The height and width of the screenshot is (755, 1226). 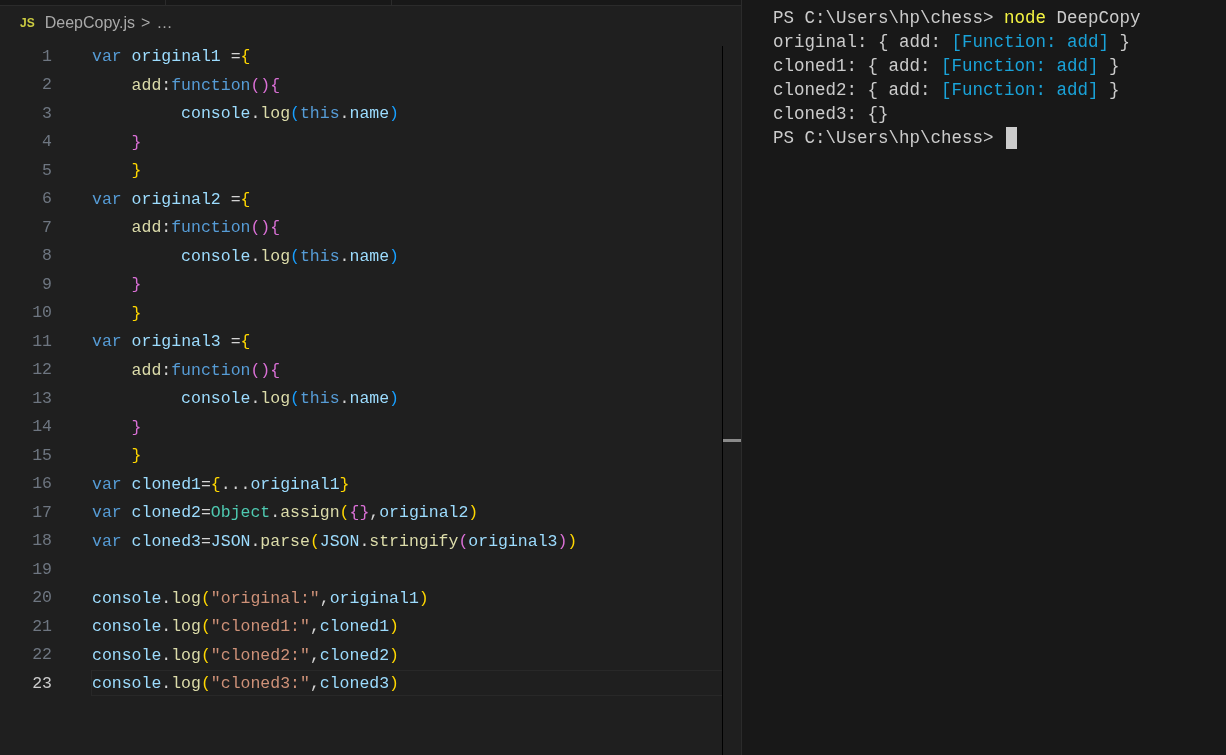 I want to click on line-number: 16, so click(x=41, y=484).